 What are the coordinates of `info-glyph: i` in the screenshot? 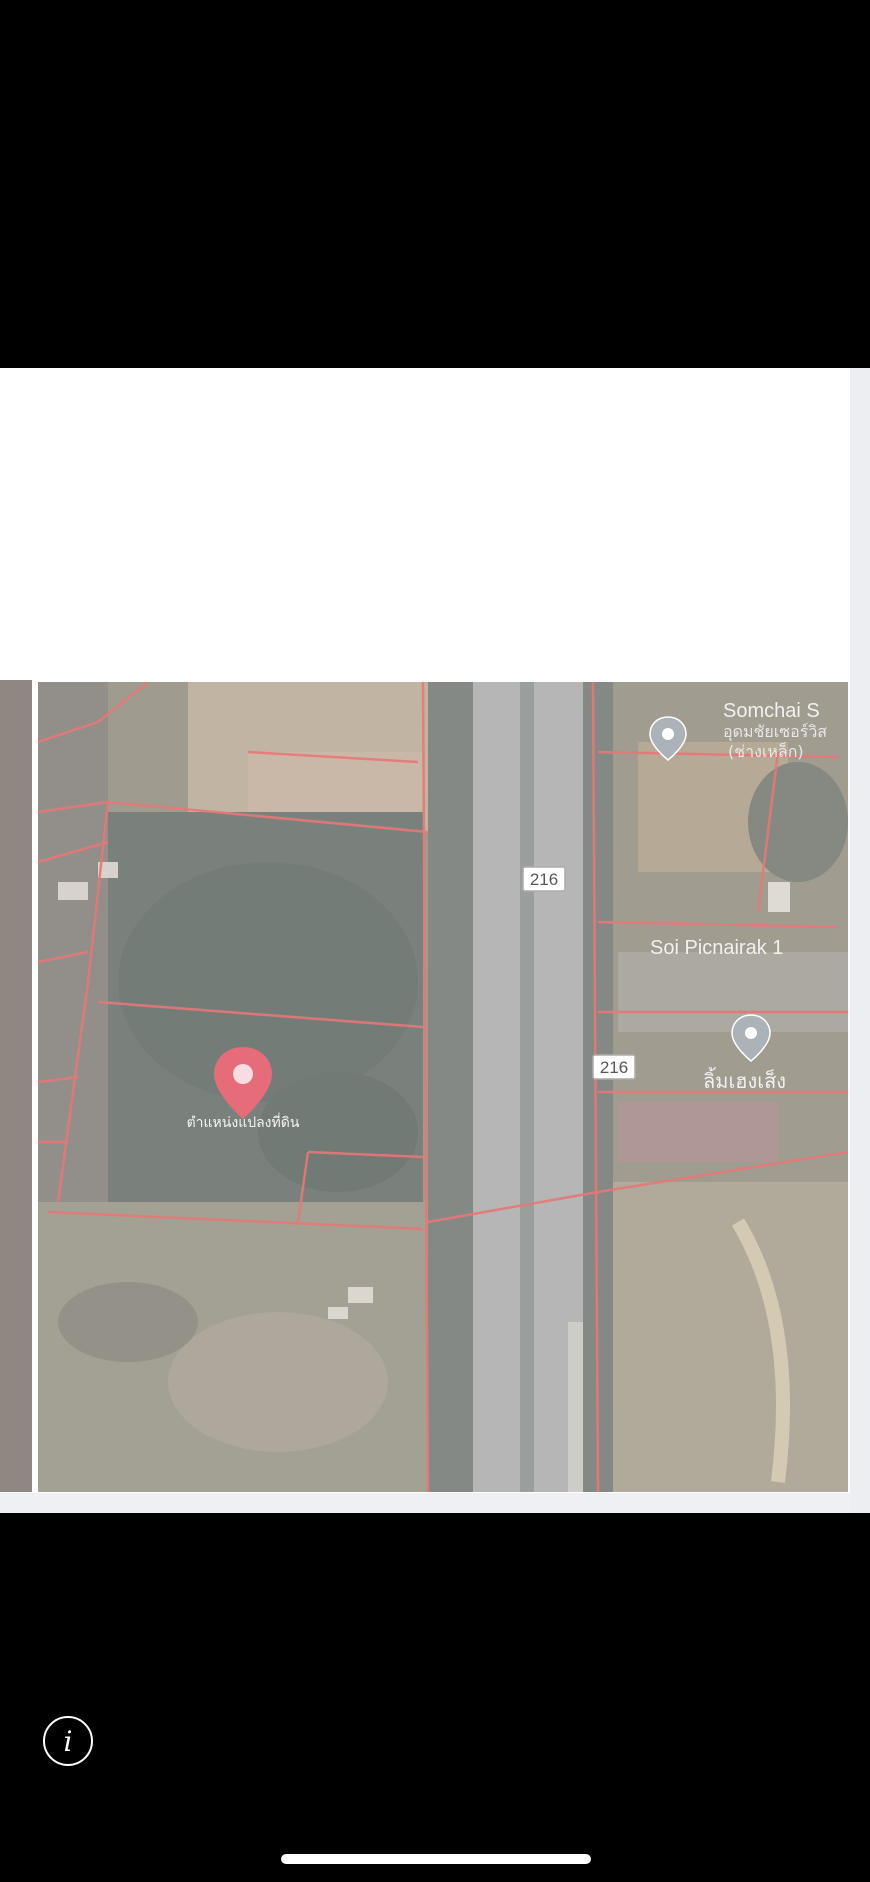 It's located at (68, 1741).